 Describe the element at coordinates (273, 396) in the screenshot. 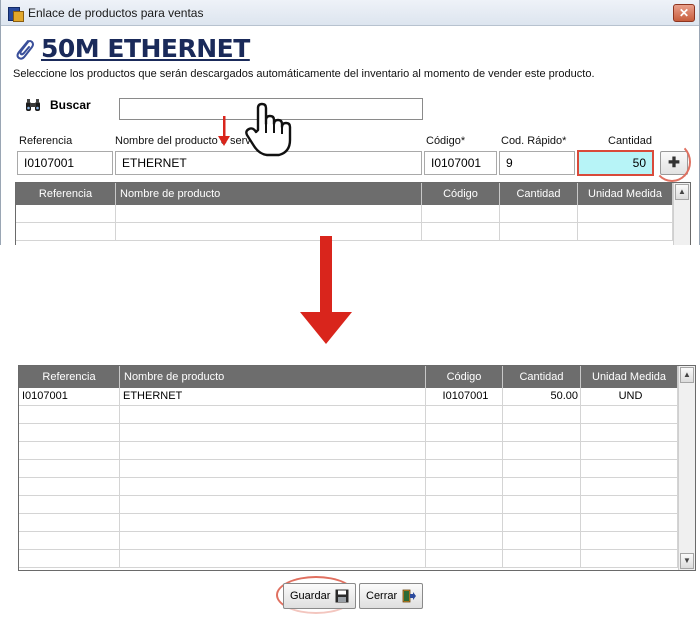

I see `cell-nombre: ETHERNET` at that location.